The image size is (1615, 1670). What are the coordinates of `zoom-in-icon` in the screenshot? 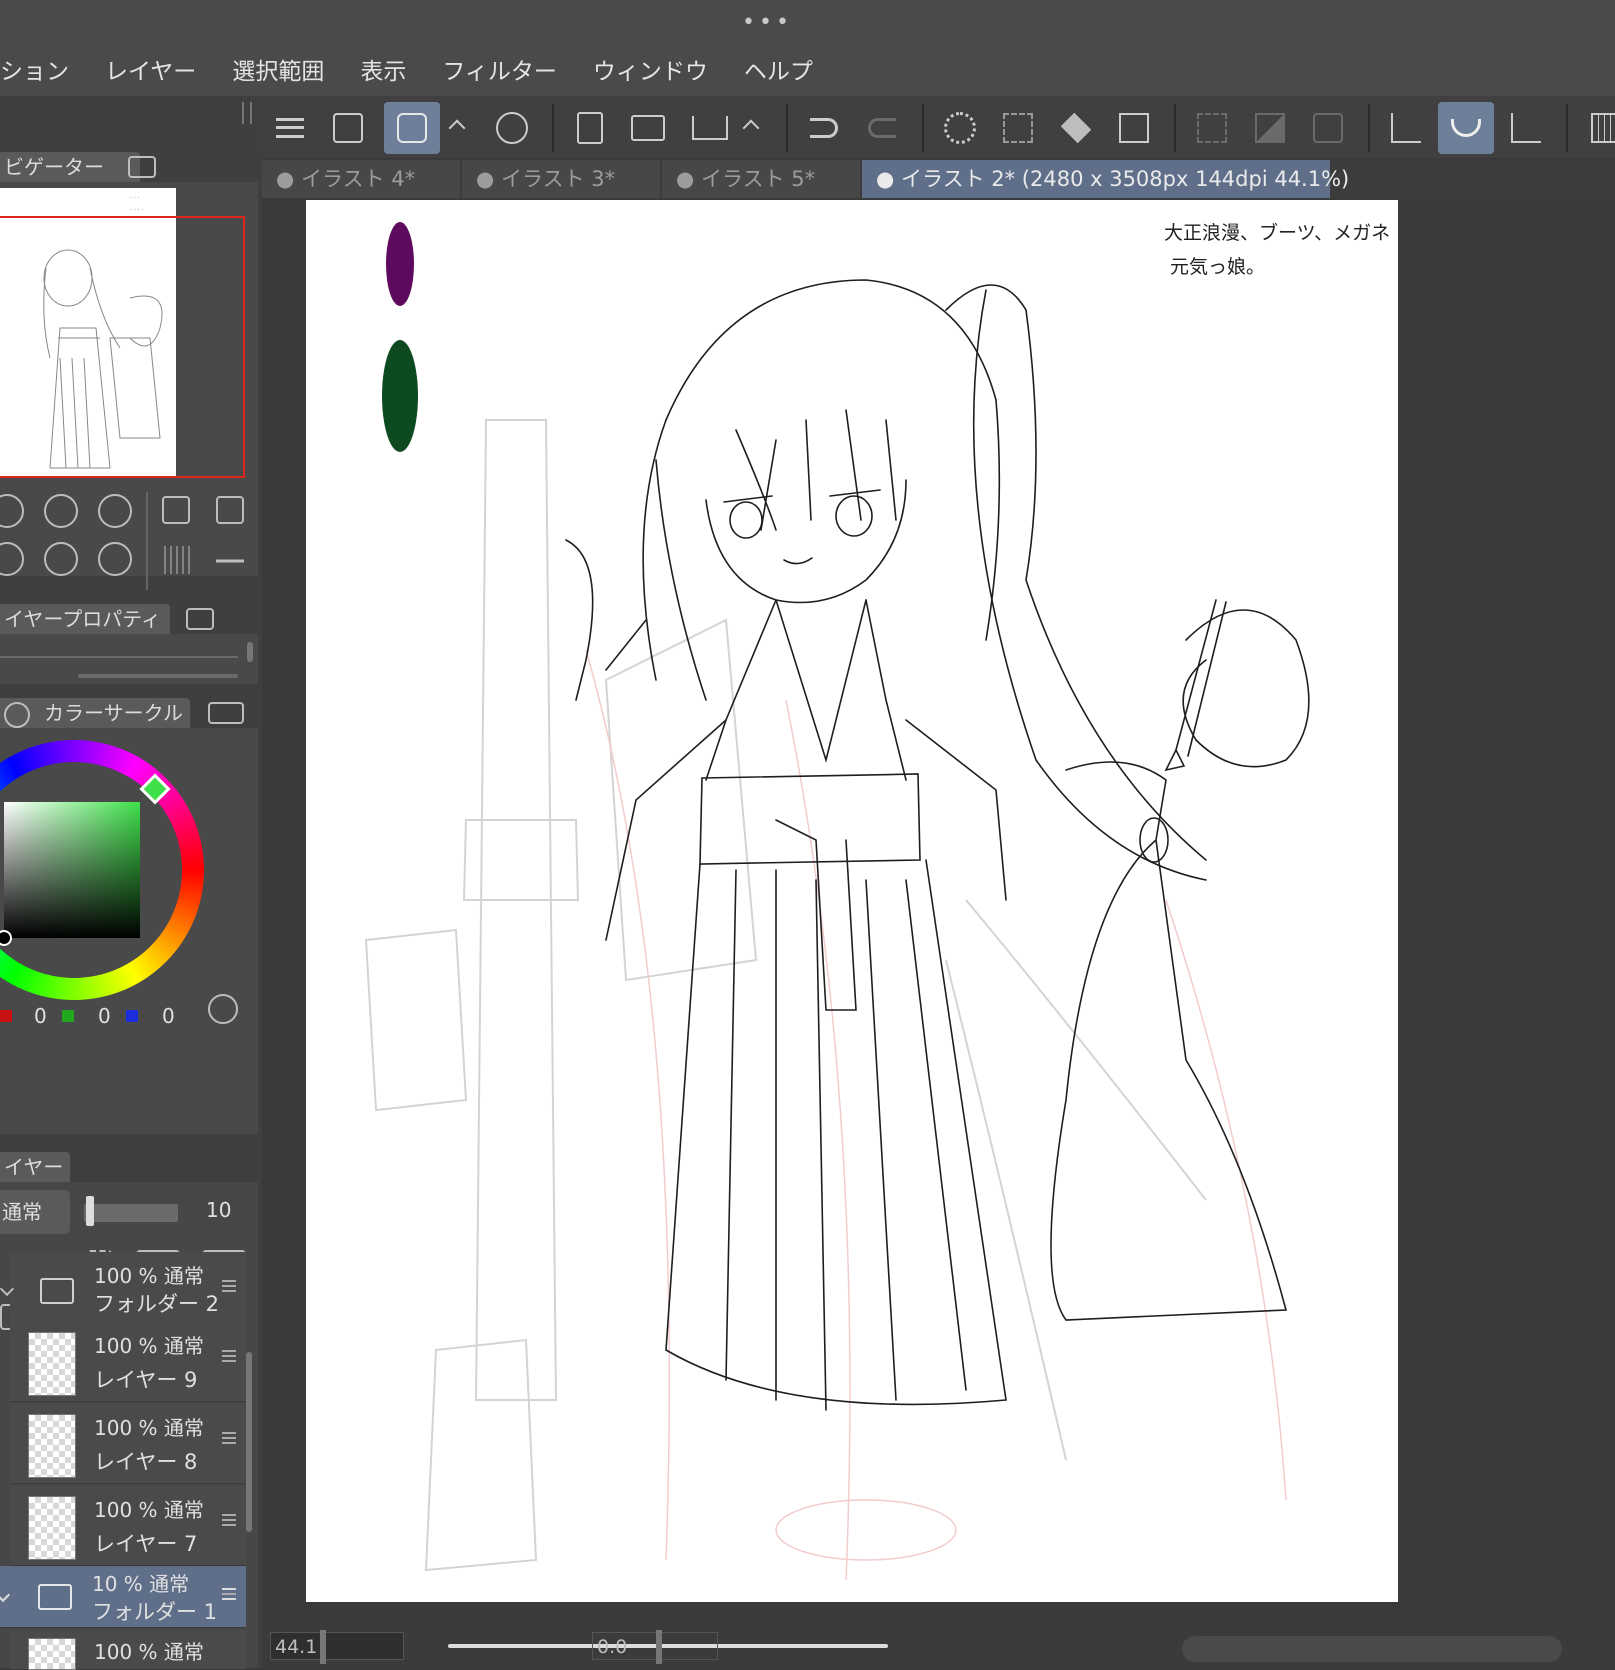 It's located at (61, 511).